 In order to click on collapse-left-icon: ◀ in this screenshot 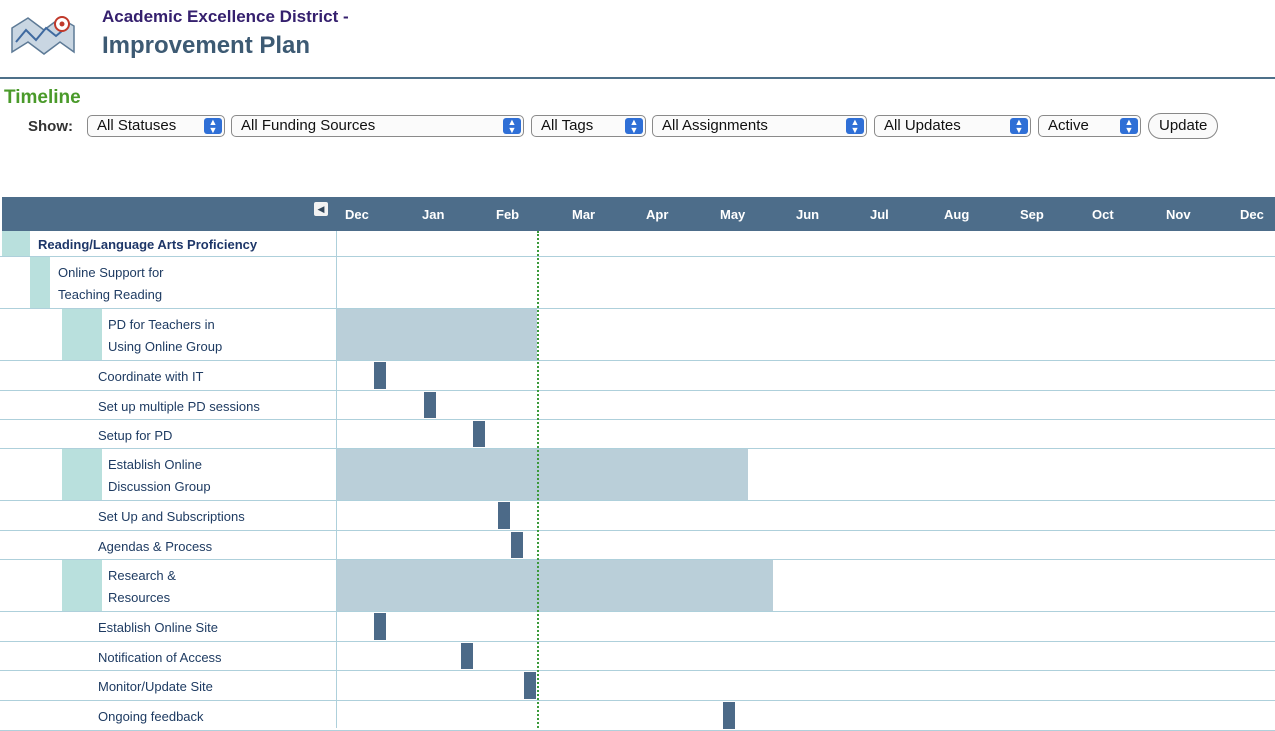, I will do `click(321, 209)`.